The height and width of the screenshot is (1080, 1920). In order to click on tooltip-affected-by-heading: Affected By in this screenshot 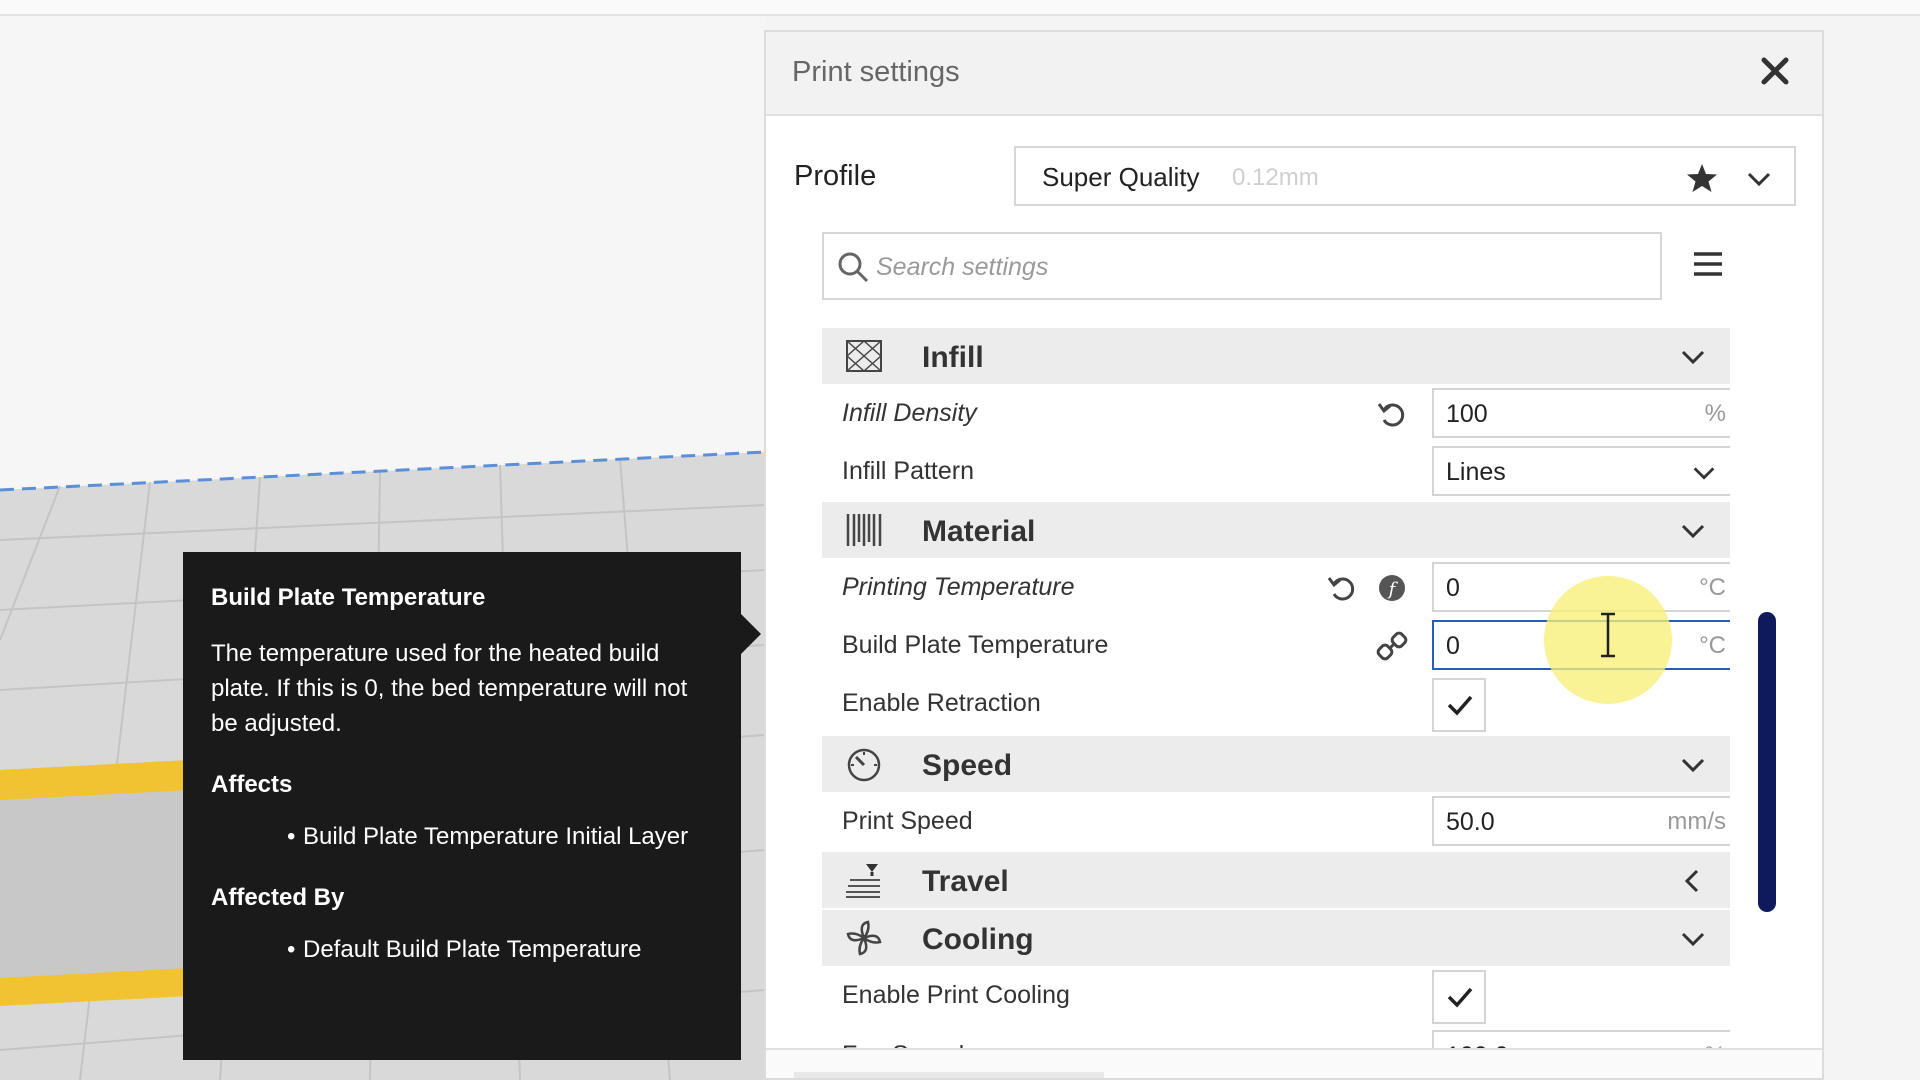, I will do `click(278, 897)`.